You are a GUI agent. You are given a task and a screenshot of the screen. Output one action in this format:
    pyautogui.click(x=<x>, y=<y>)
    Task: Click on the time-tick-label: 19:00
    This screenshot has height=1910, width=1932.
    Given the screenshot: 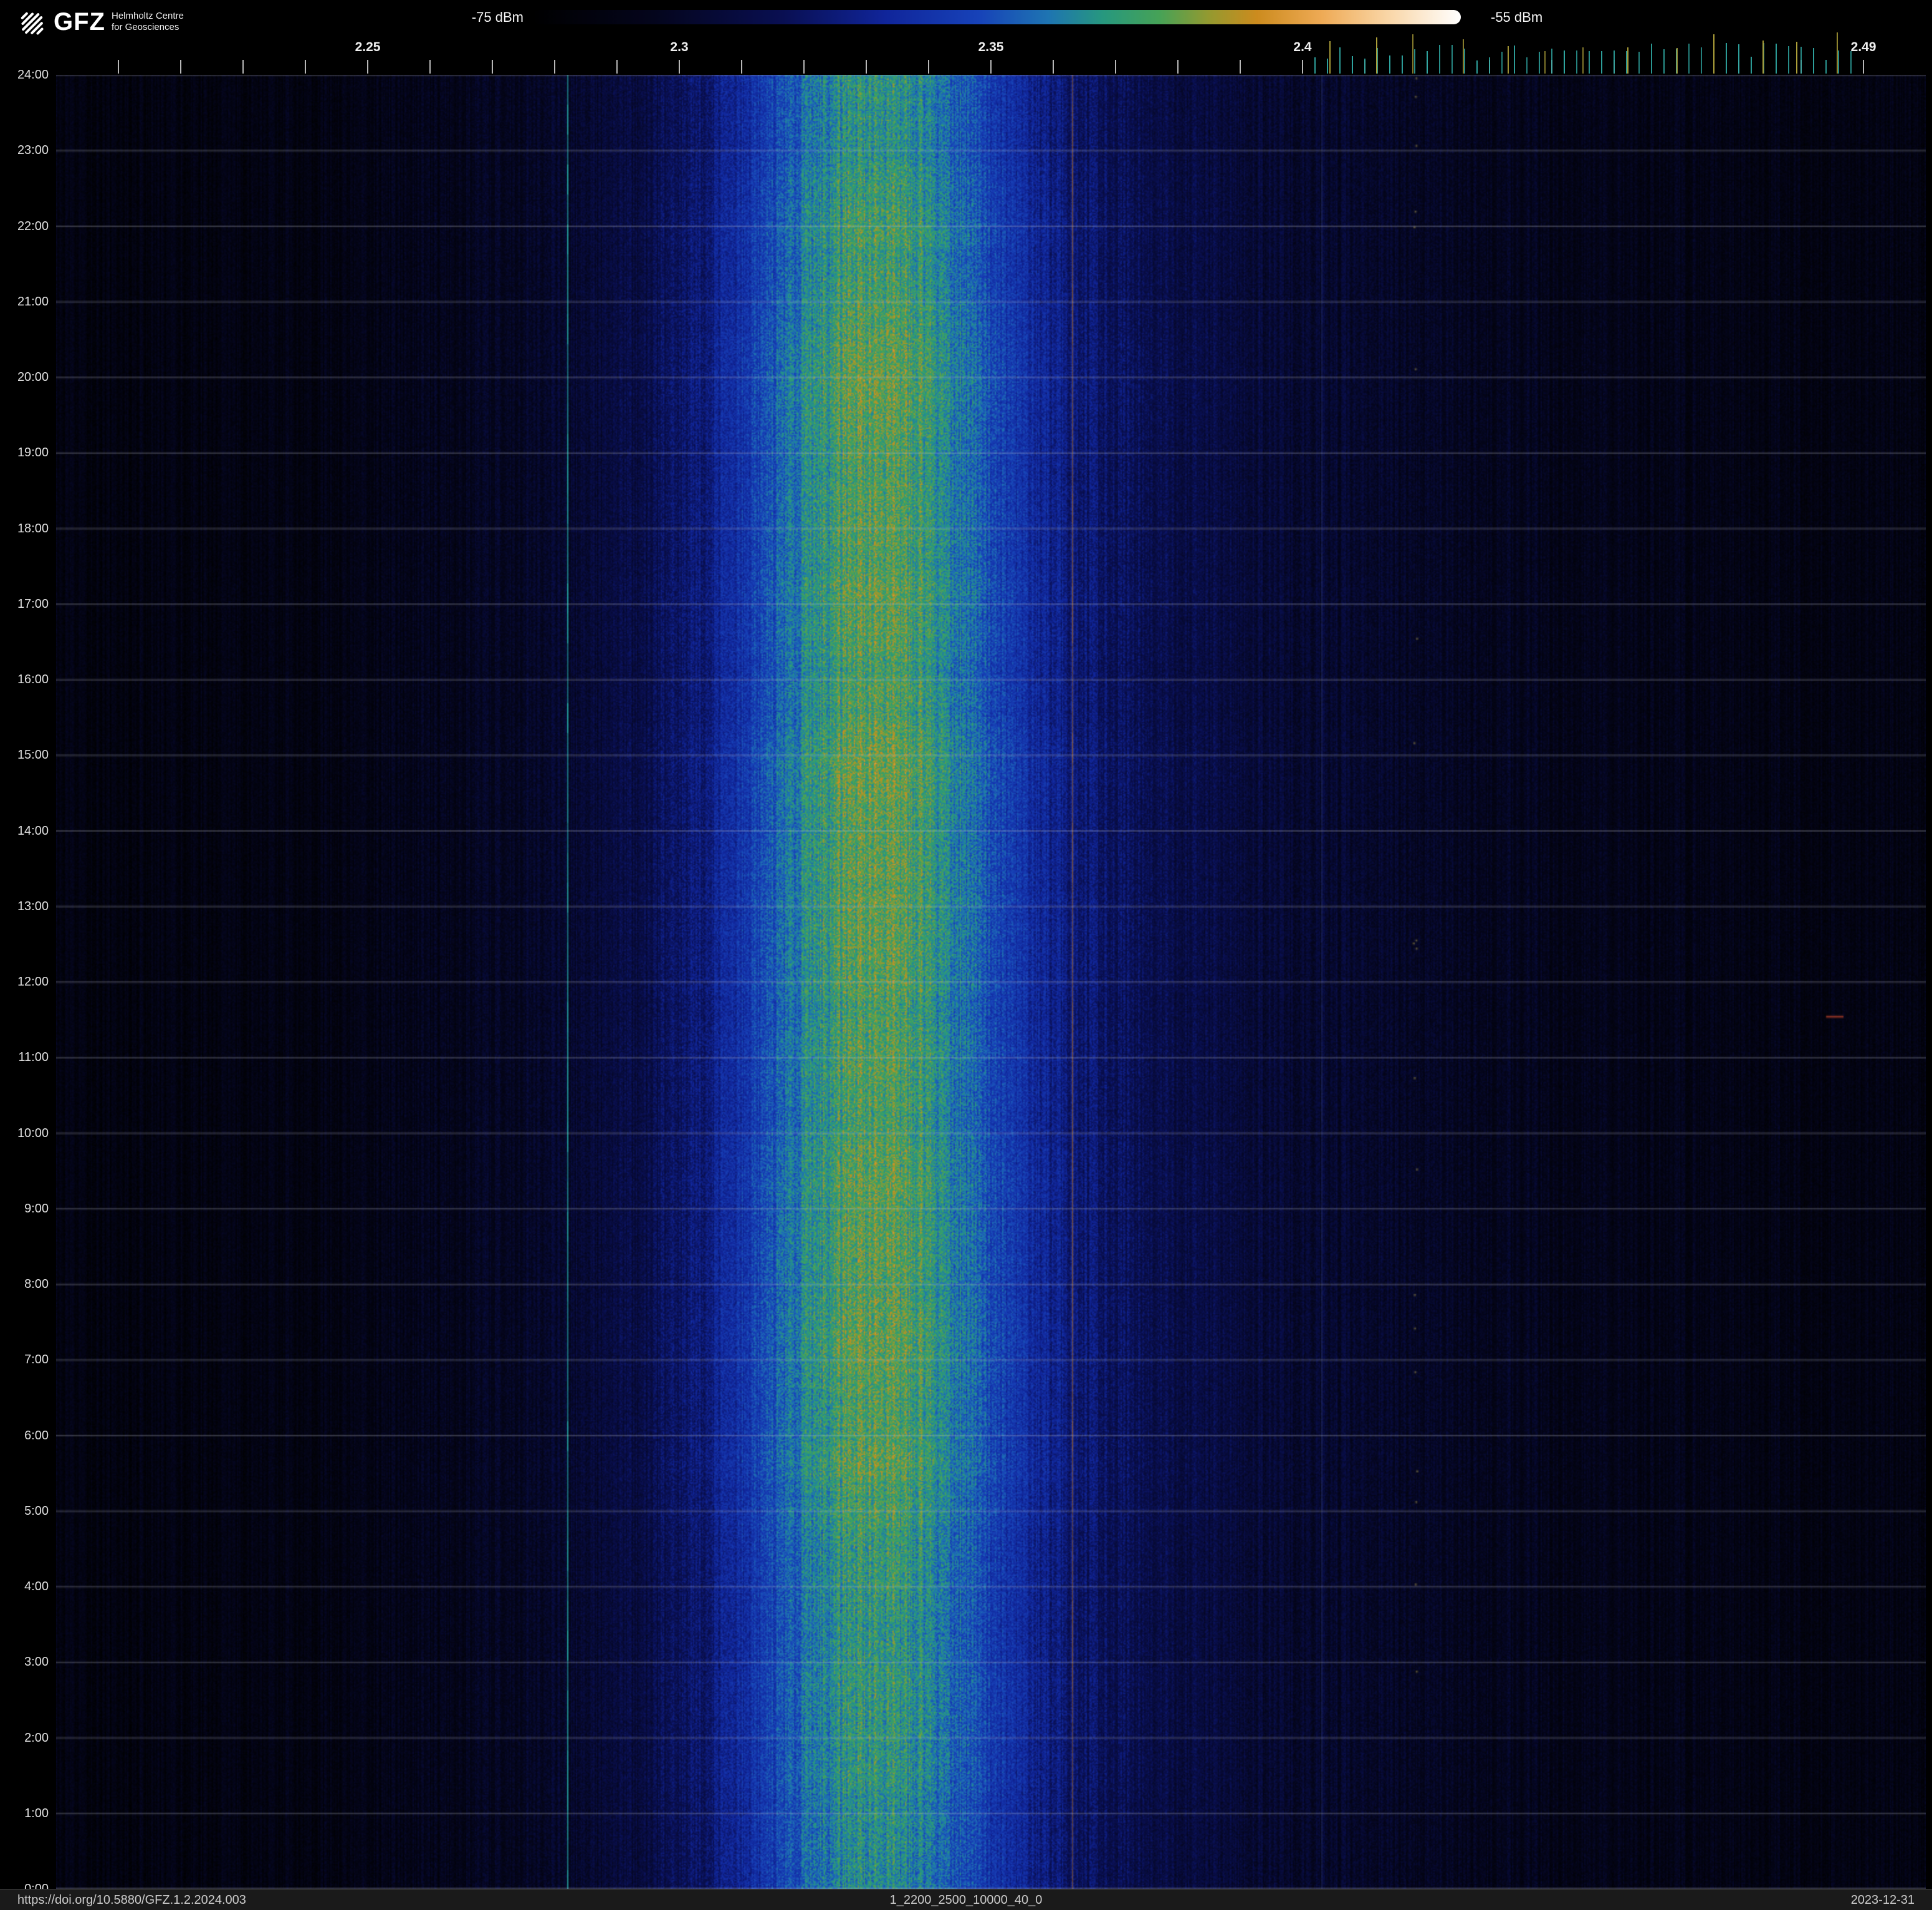 What is the action you would take?
    pyautogui.click(x=33, y=453)
    